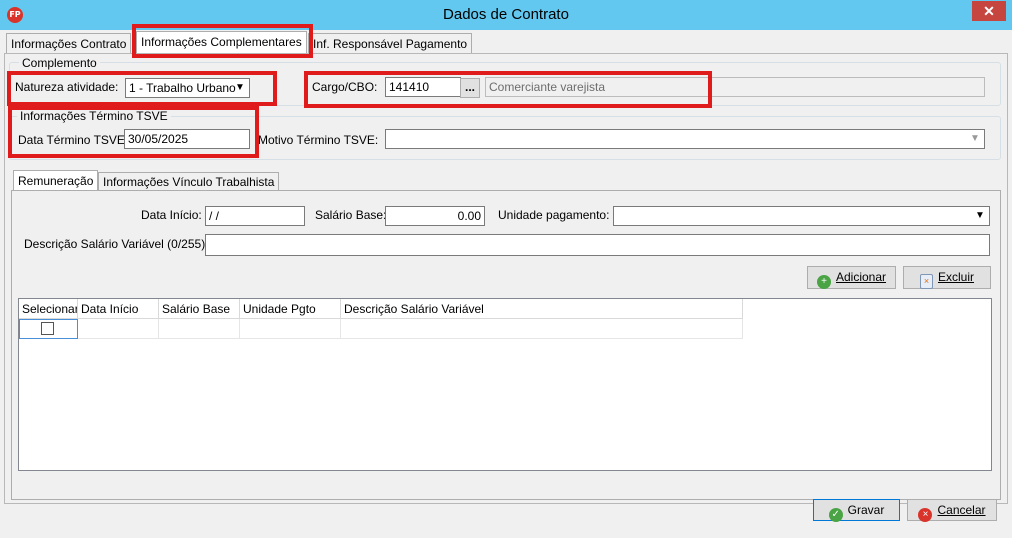 The height and width of the screenshot is (538, 1012). I want to click on data-inicio-input: / /, so click(255, 216).